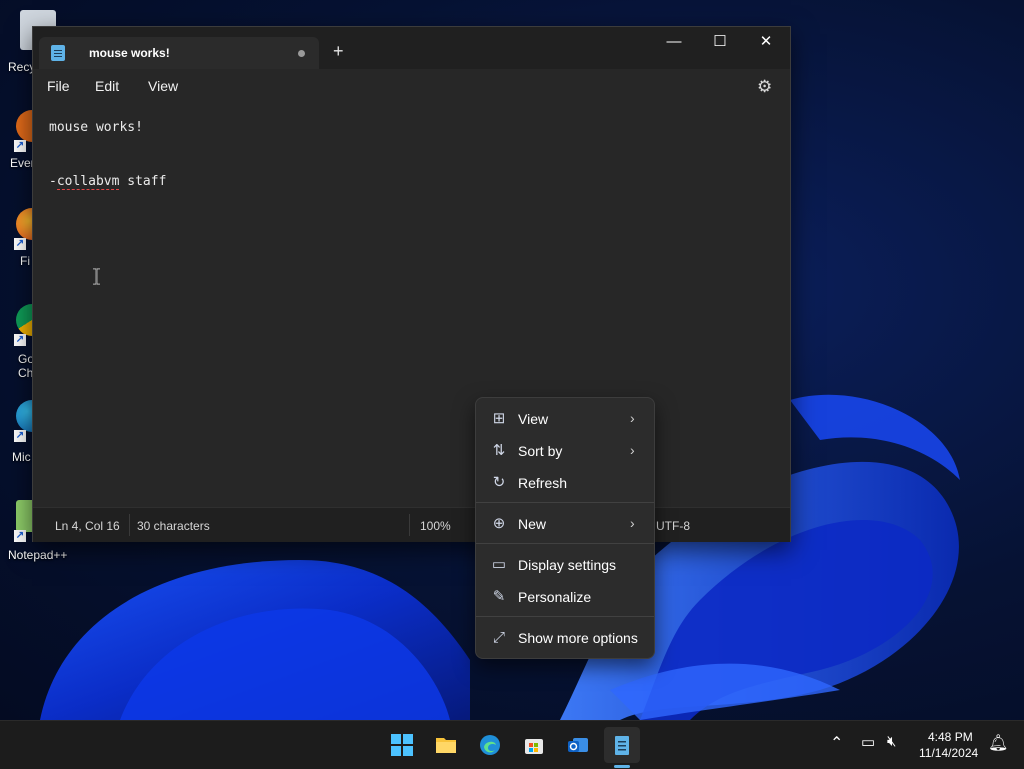 Image resolution: width=1024 pixels, height=769 pixels. What do you see at coordinates (58, 86) in the screenshot?
I see `menu-file: File` at bounding box center [58, 86].